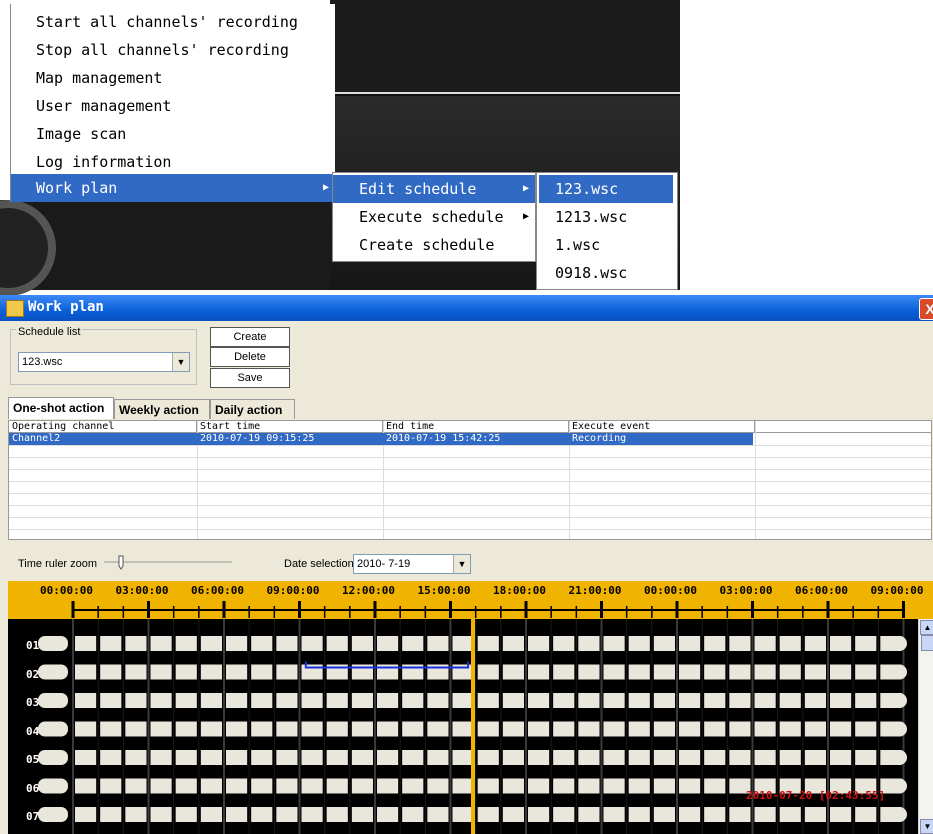 This screenshot has height=834, width=933. Describe the element at coordinates (412, 564) in the screenshot. I see `date-selection-picker: 2010- 7-19 ▼` at that location.